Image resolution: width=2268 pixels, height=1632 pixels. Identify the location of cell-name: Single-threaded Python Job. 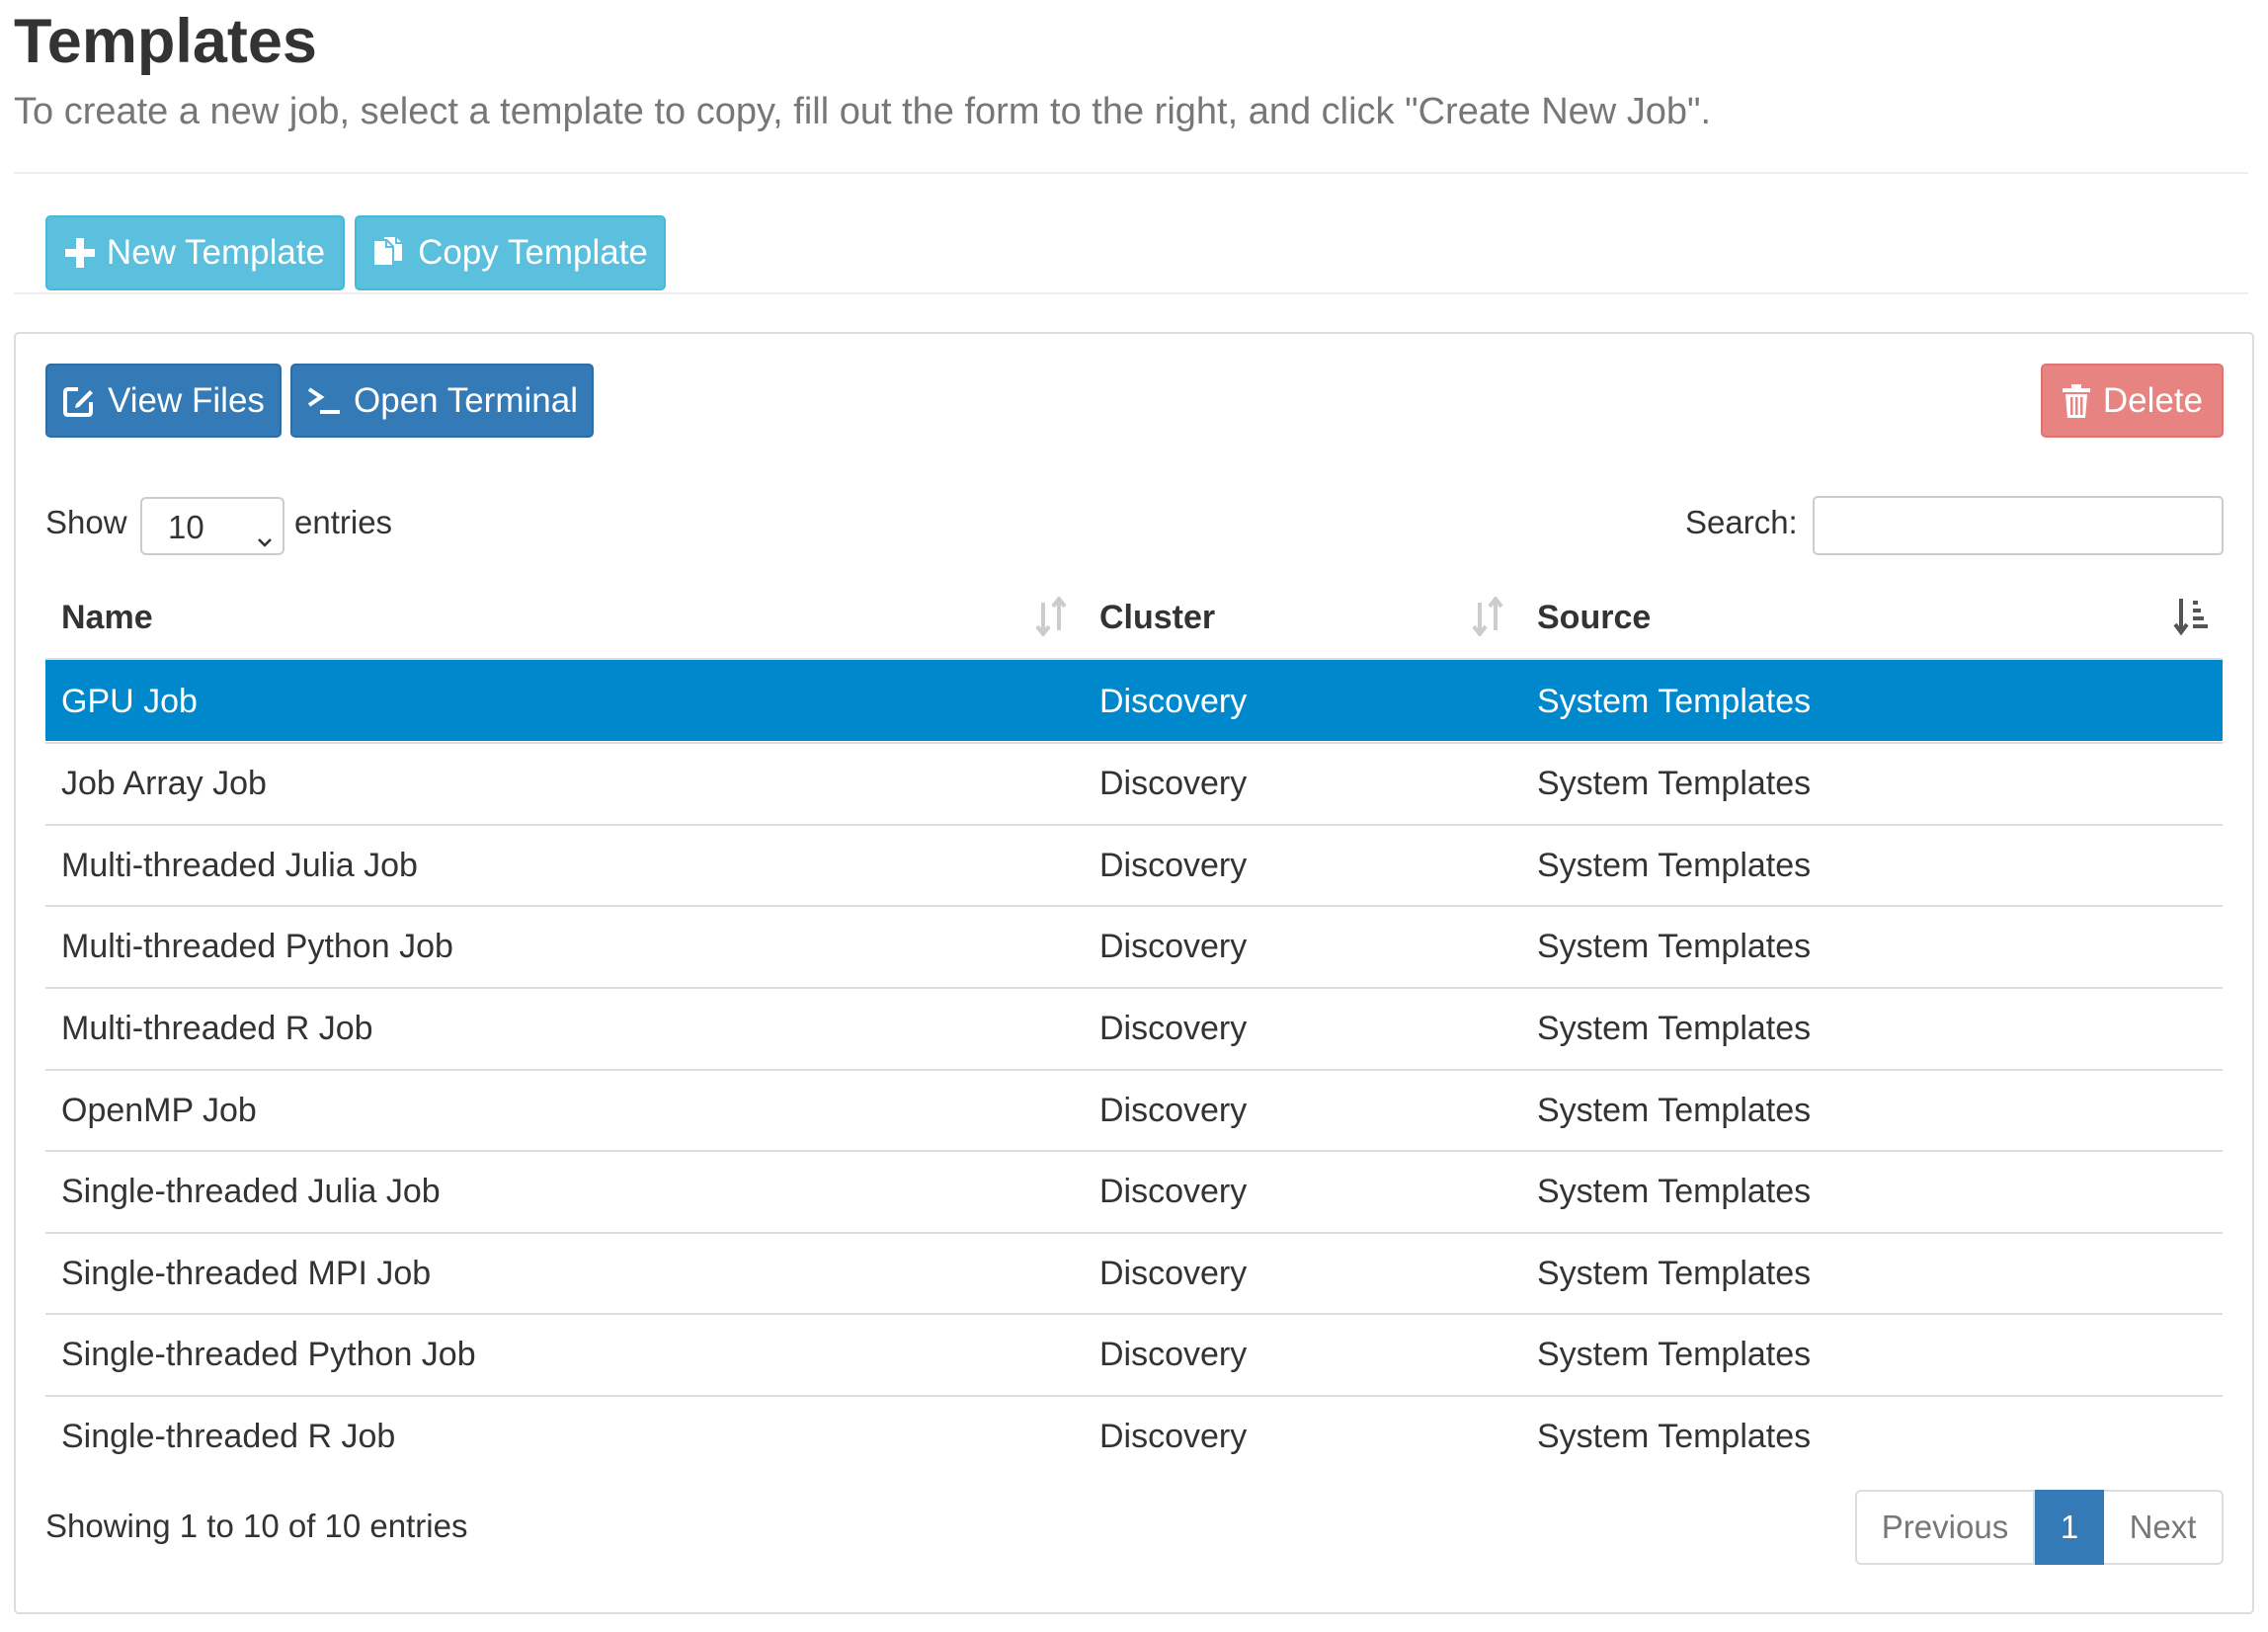
(268, 1354).